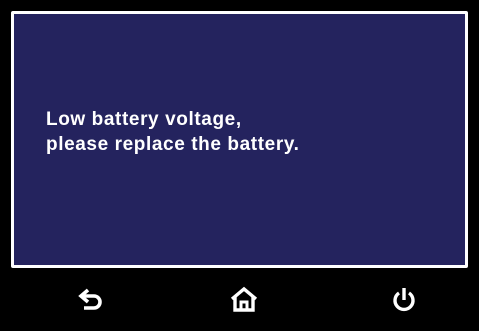 Image resolution: width=479 pixels, height=331 pixels. I want to click on message-line-1: Low battery voltage,, so click(144, 119).